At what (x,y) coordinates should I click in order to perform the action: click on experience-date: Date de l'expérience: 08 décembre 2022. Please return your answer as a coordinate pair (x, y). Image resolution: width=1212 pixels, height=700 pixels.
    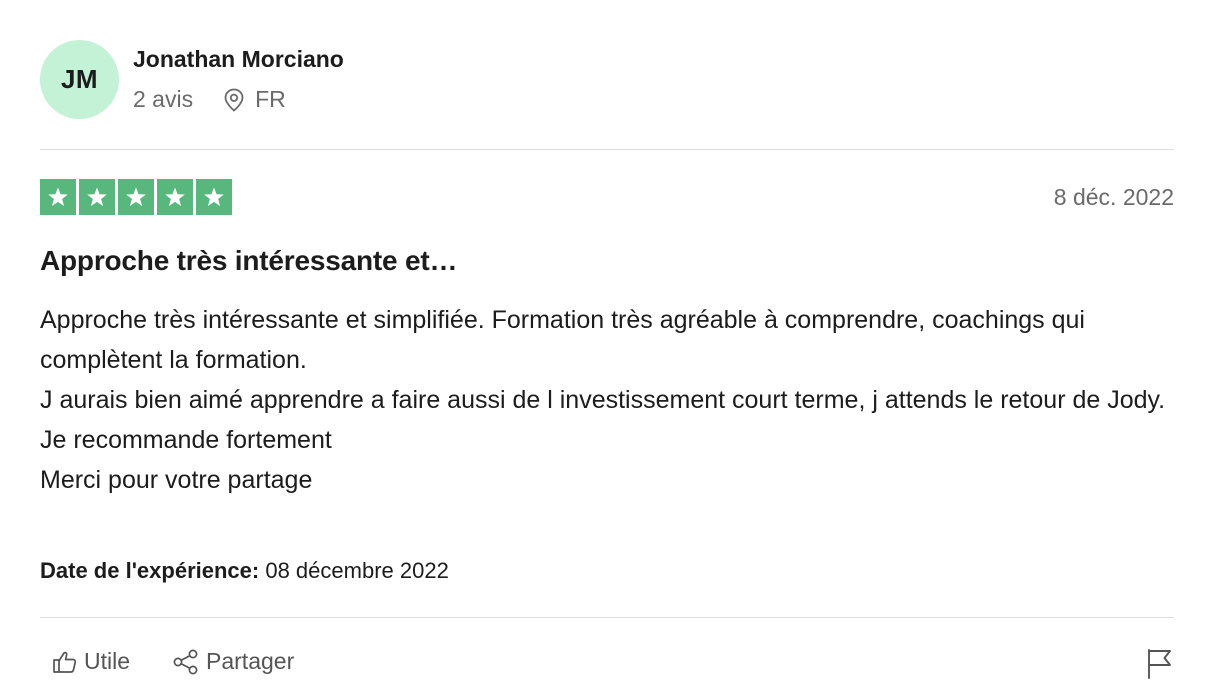
    Looking at the image, I should click on (244, 571).